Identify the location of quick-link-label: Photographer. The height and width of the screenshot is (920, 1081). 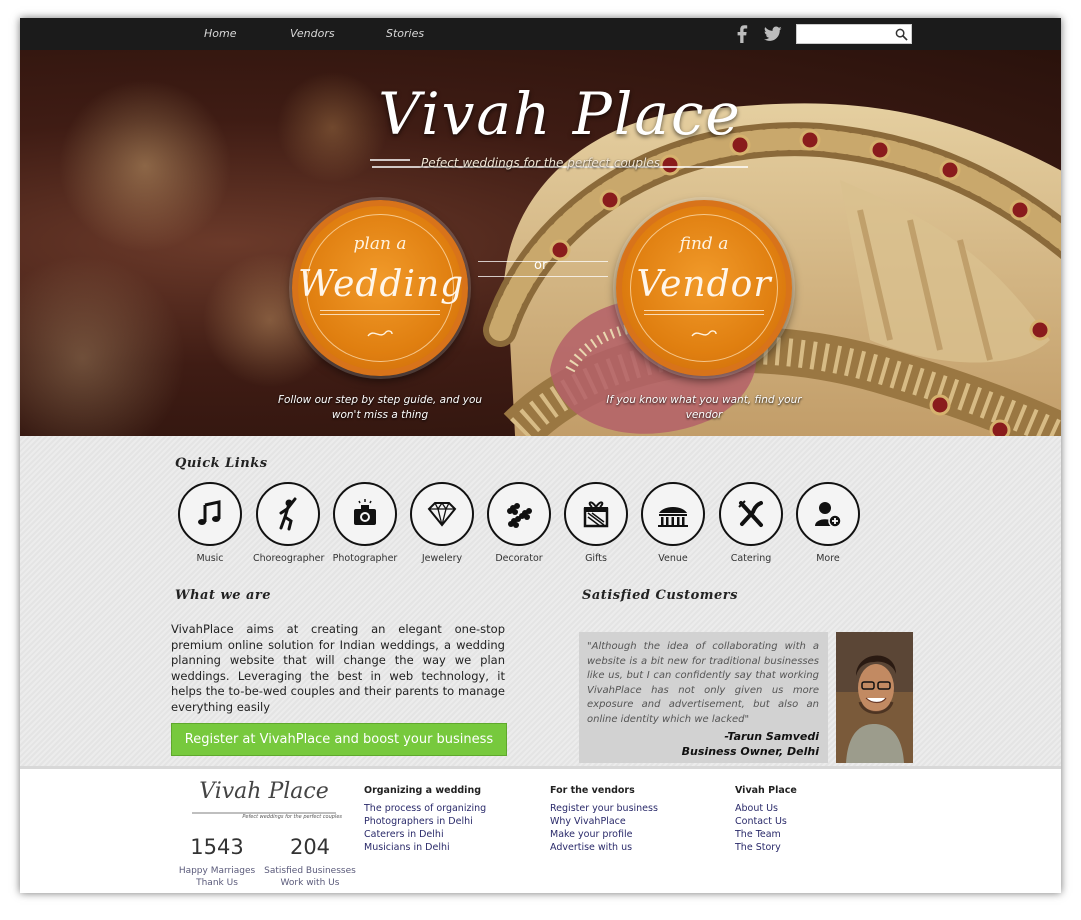
(365, 558).